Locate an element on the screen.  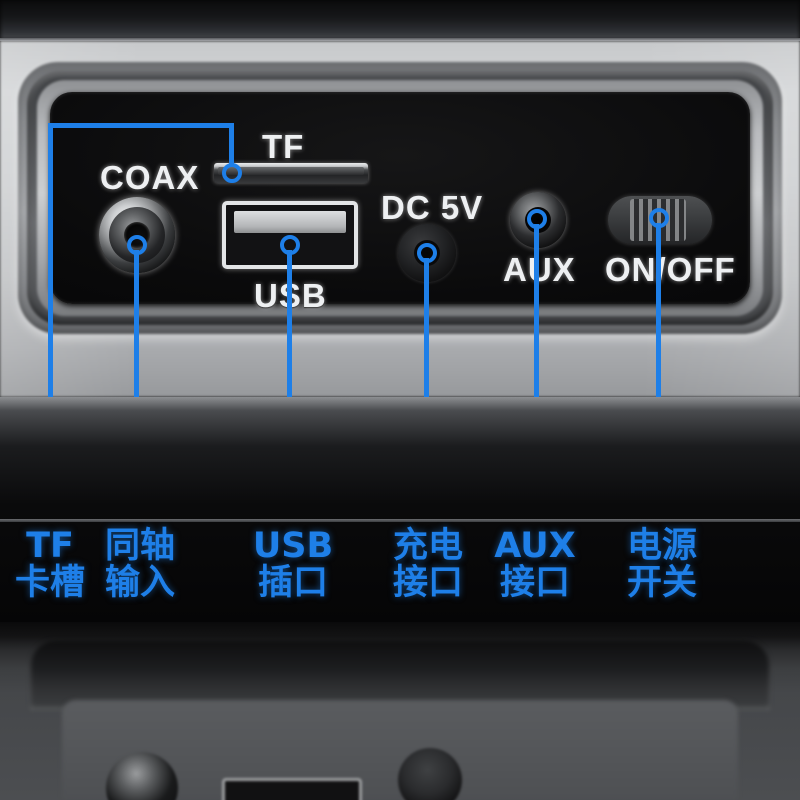
cabinet-top-shadow-band is located at coordinates (400, 20).